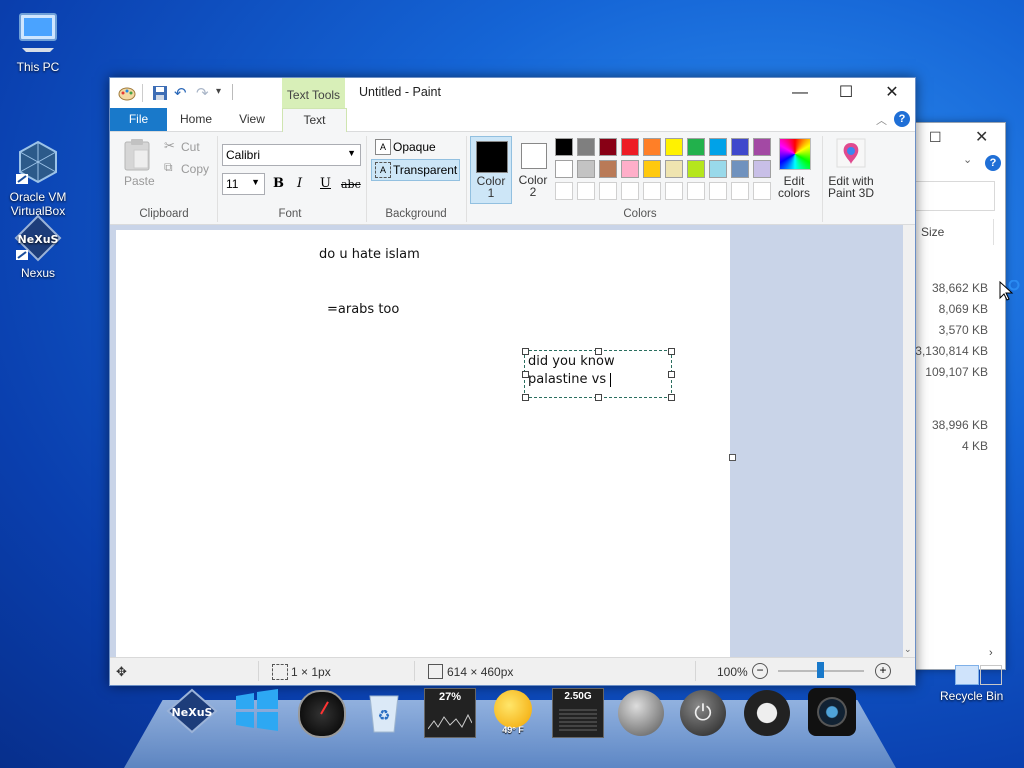  I want to click on text-box-selection: did you know palastine vs, so click(598, 374).